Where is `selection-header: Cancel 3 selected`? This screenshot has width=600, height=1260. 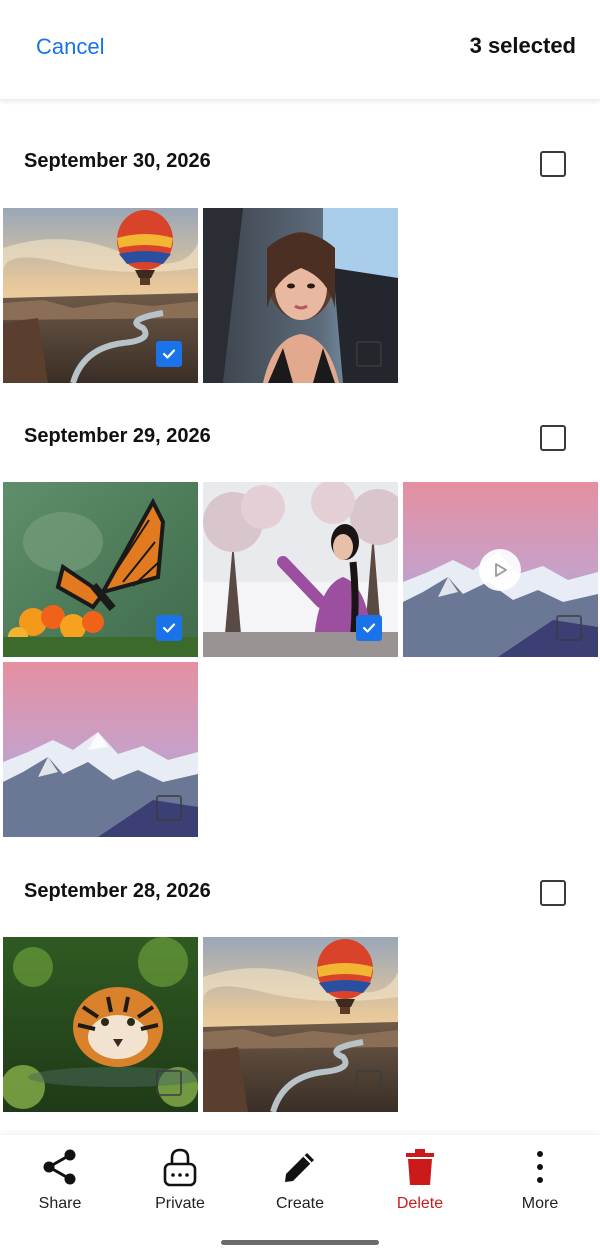 selection-header: Cancel 3 selected is located at coordinates (300, 50).